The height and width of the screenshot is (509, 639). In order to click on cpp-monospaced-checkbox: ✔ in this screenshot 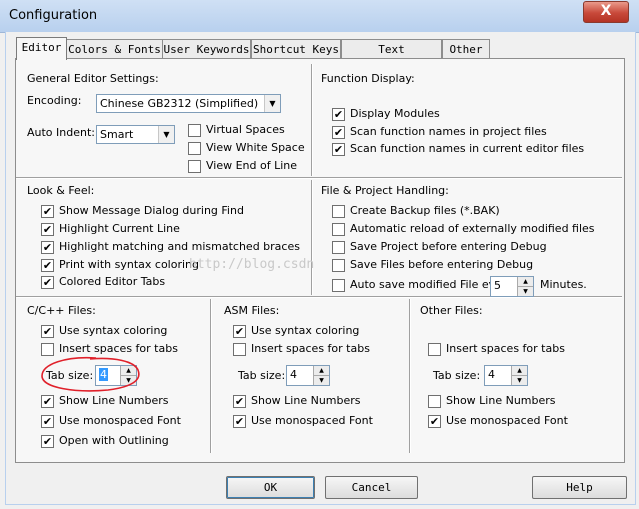, I will do `click(47, 421)`.